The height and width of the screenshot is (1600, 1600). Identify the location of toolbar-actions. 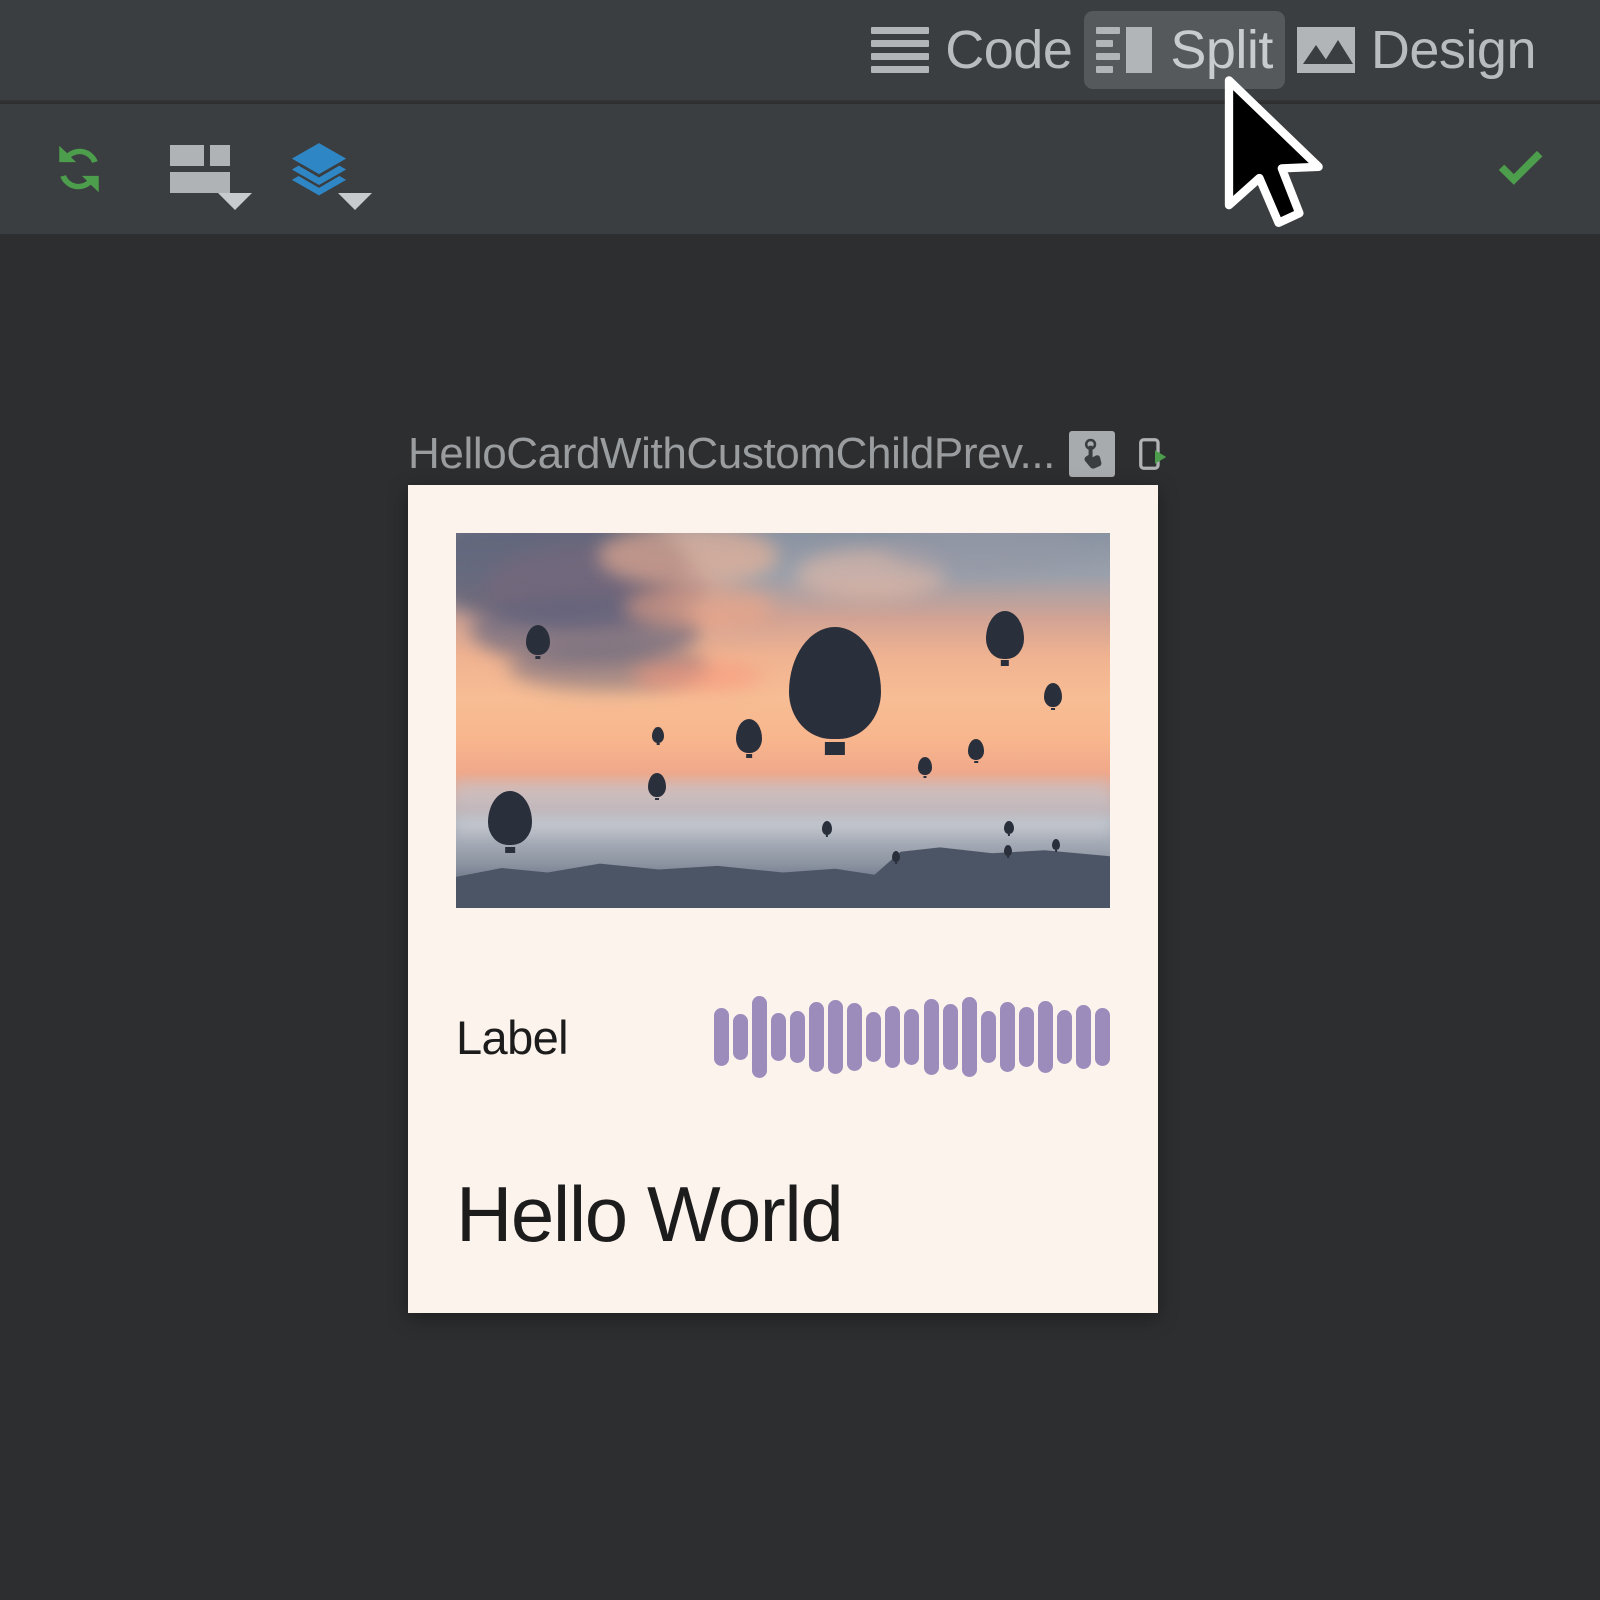
(207, 171).